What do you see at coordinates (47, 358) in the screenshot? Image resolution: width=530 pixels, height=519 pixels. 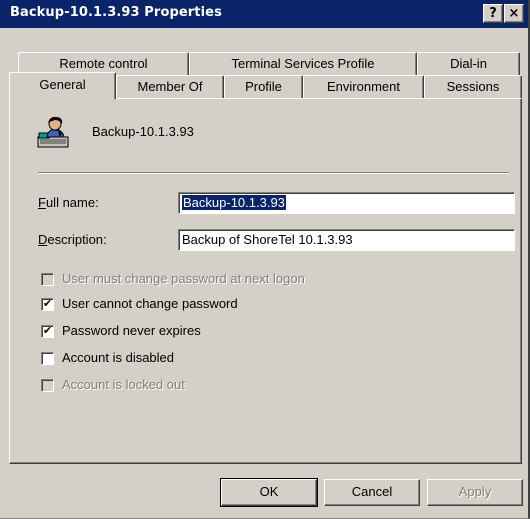 I see `account-disabled-checkbox` at bounding box center [47, 358].